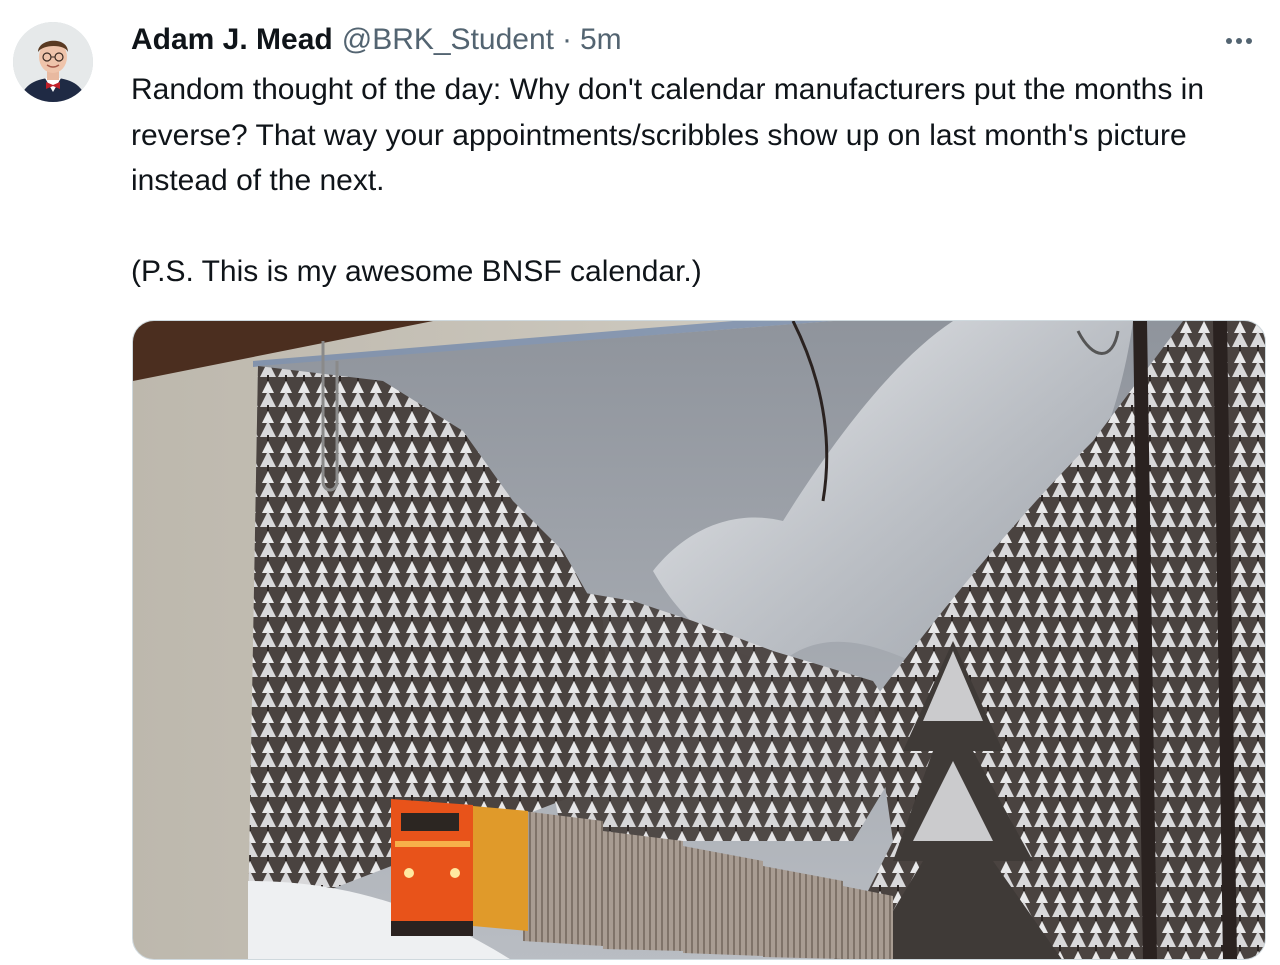  I want to click on more-options-icon, so click(1239, 41).